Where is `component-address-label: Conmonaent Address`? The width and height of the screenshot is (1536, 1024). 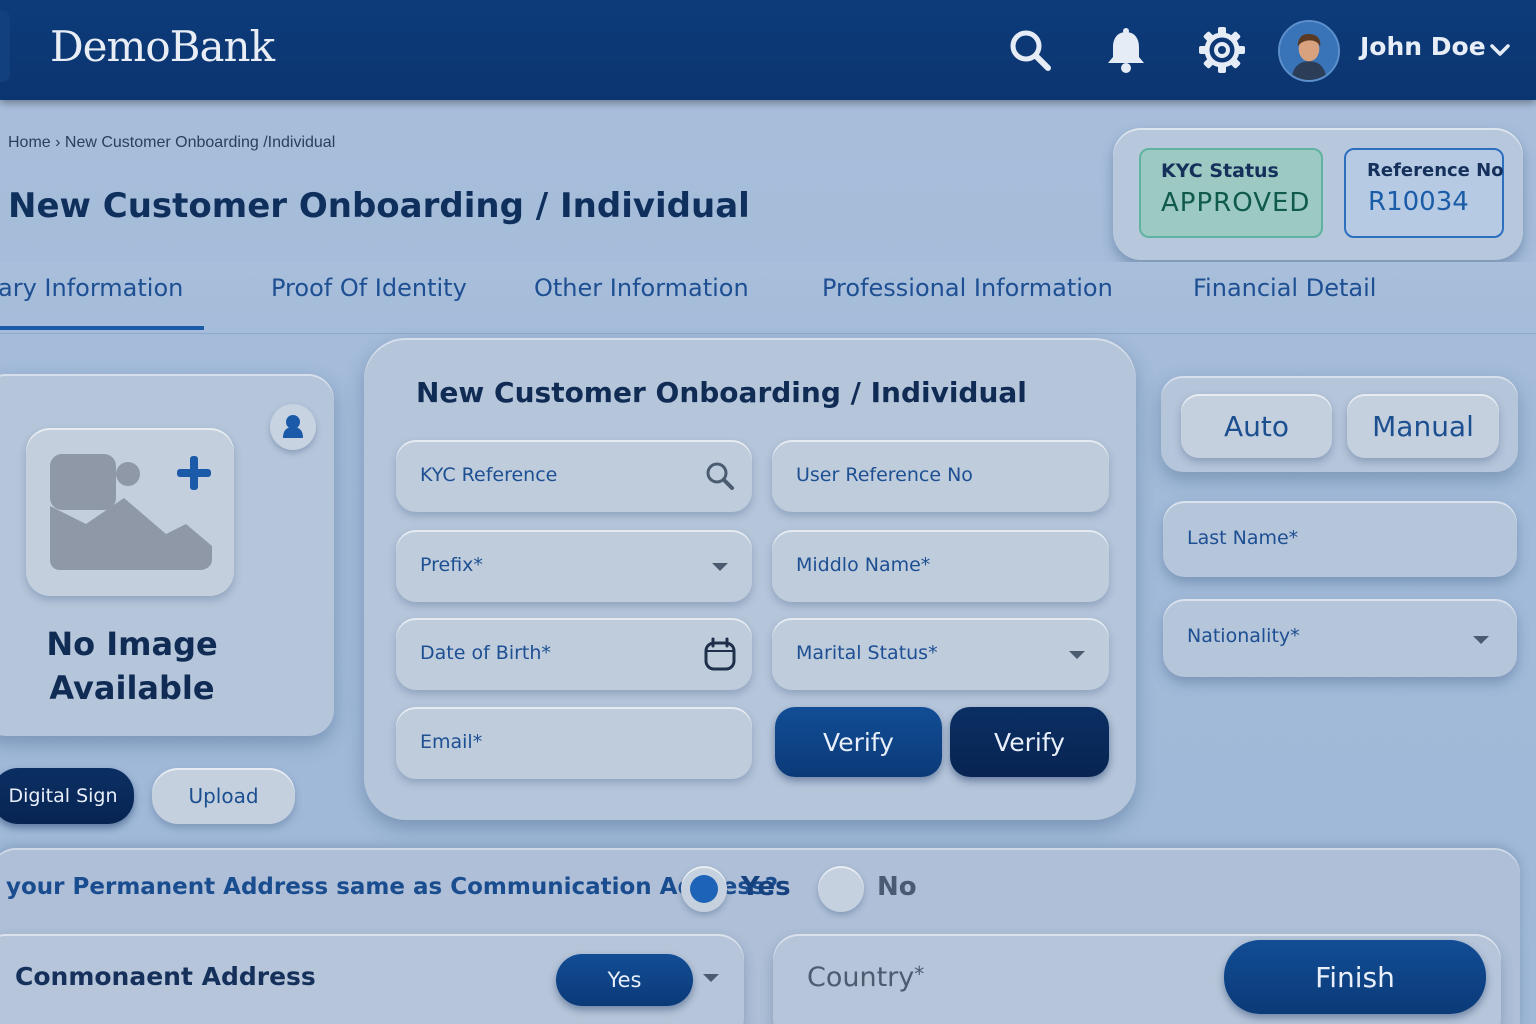
component-address-label: Conmonaent Address is located at coordinates (165, 976).